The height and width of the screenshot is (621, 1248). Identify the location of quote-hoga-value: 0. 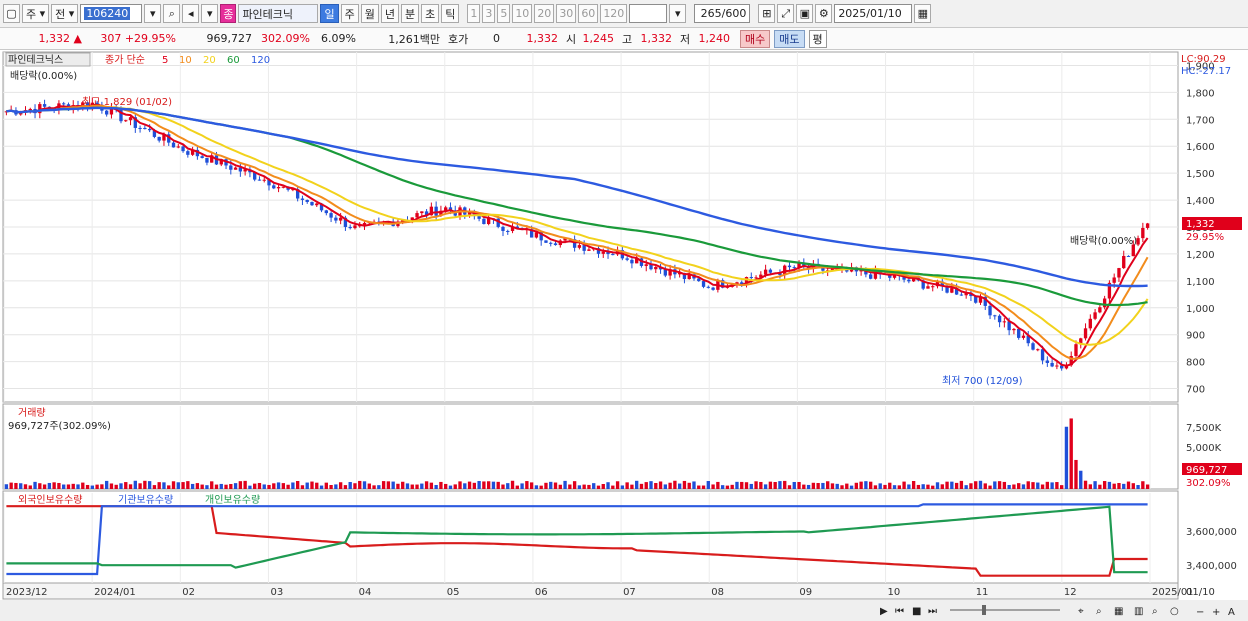
(496, 38).